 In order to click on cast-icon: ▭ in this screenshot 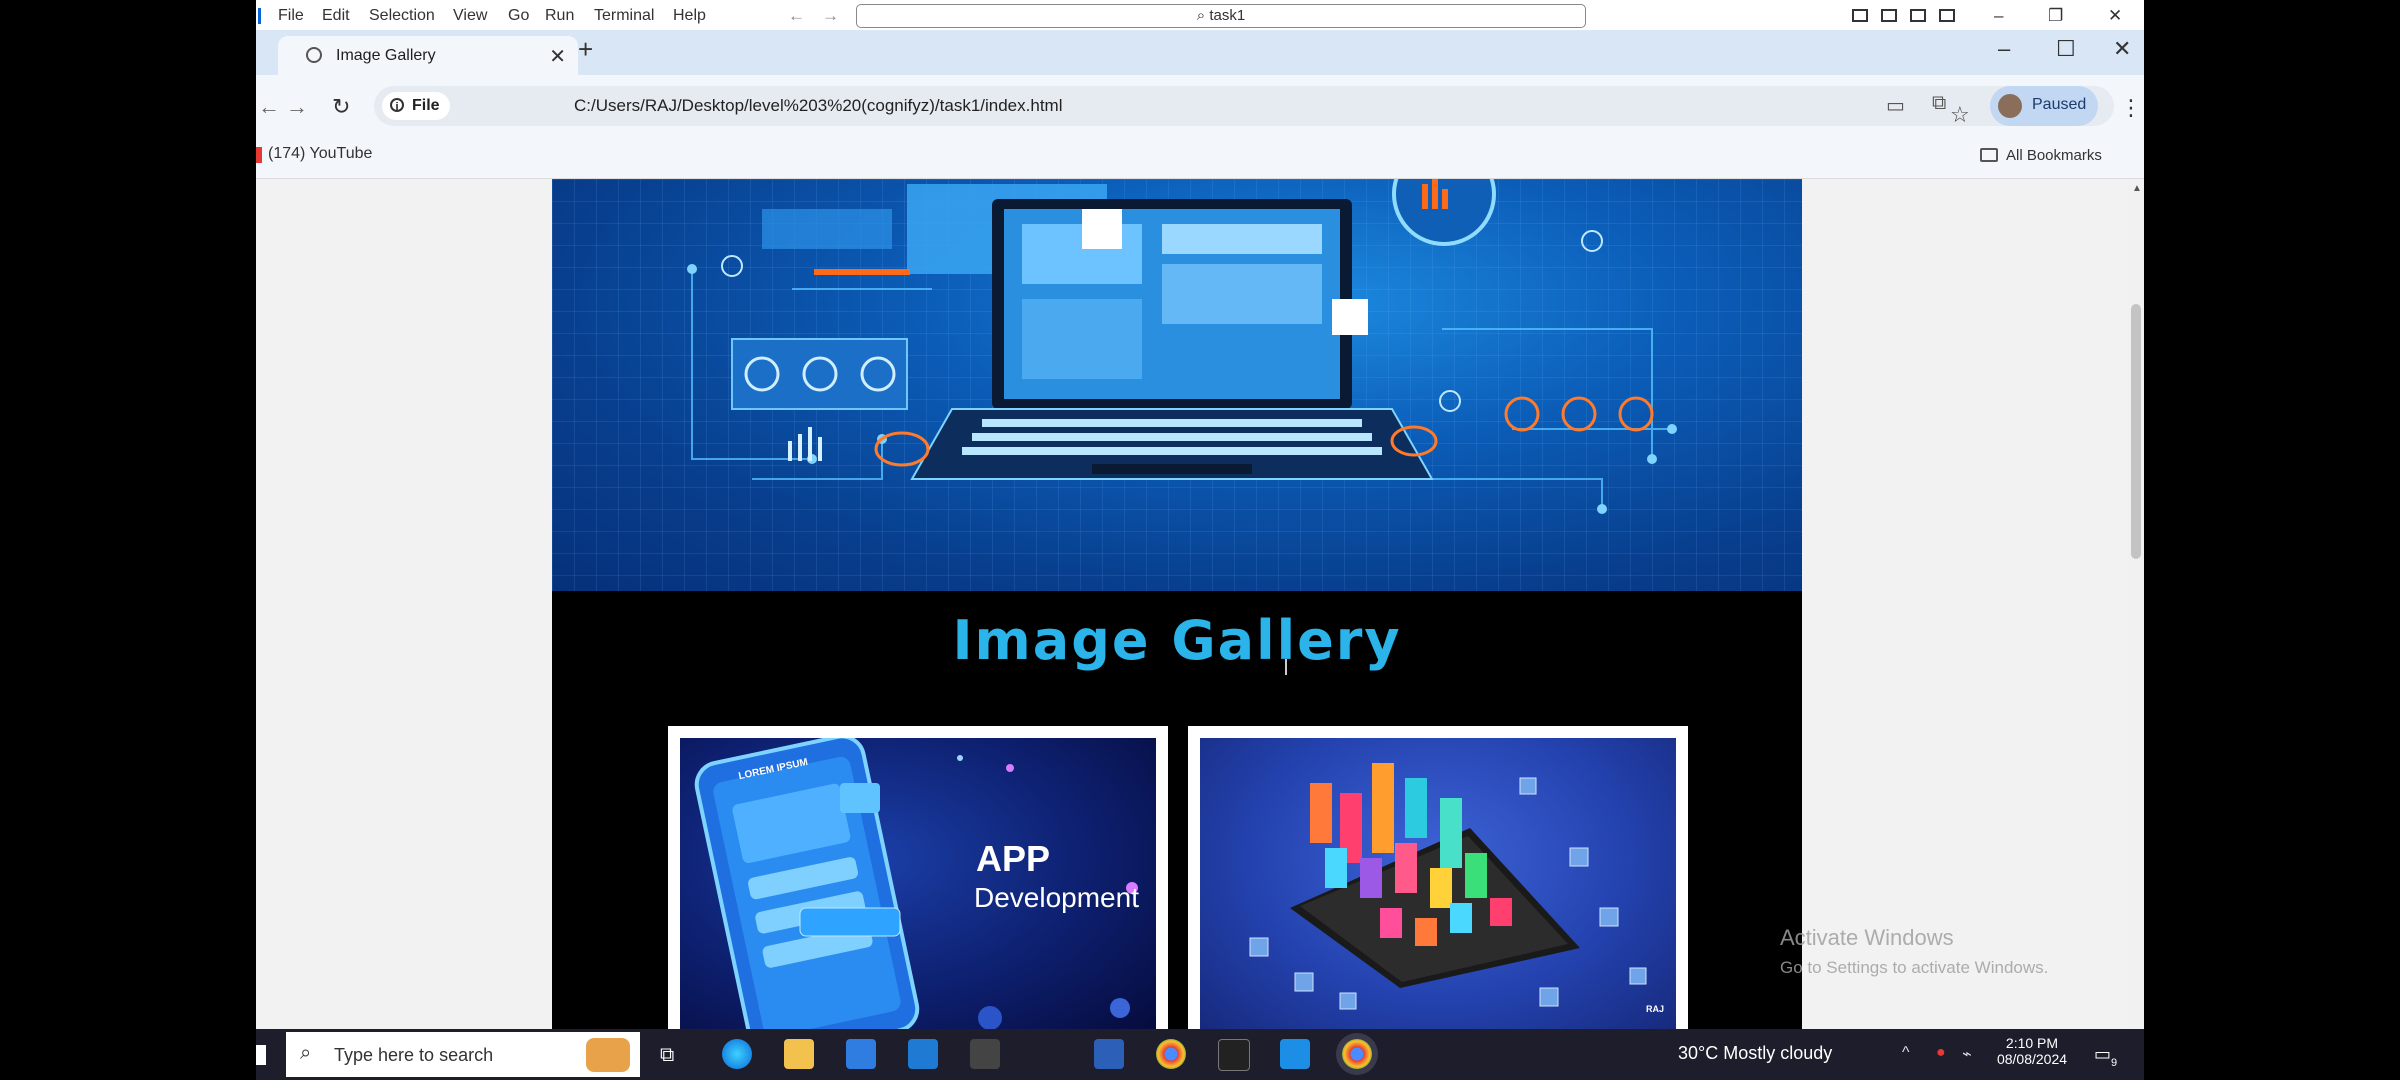, I will do `click(1895, 105)`.